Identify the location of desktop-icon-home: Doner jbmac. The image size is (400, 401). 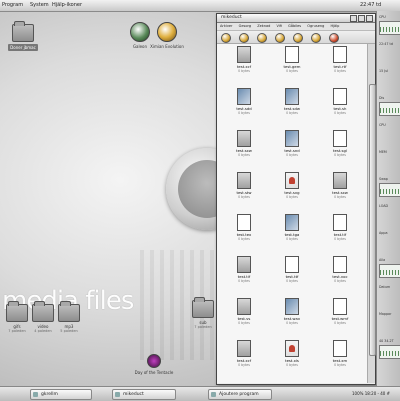
(23, 36).